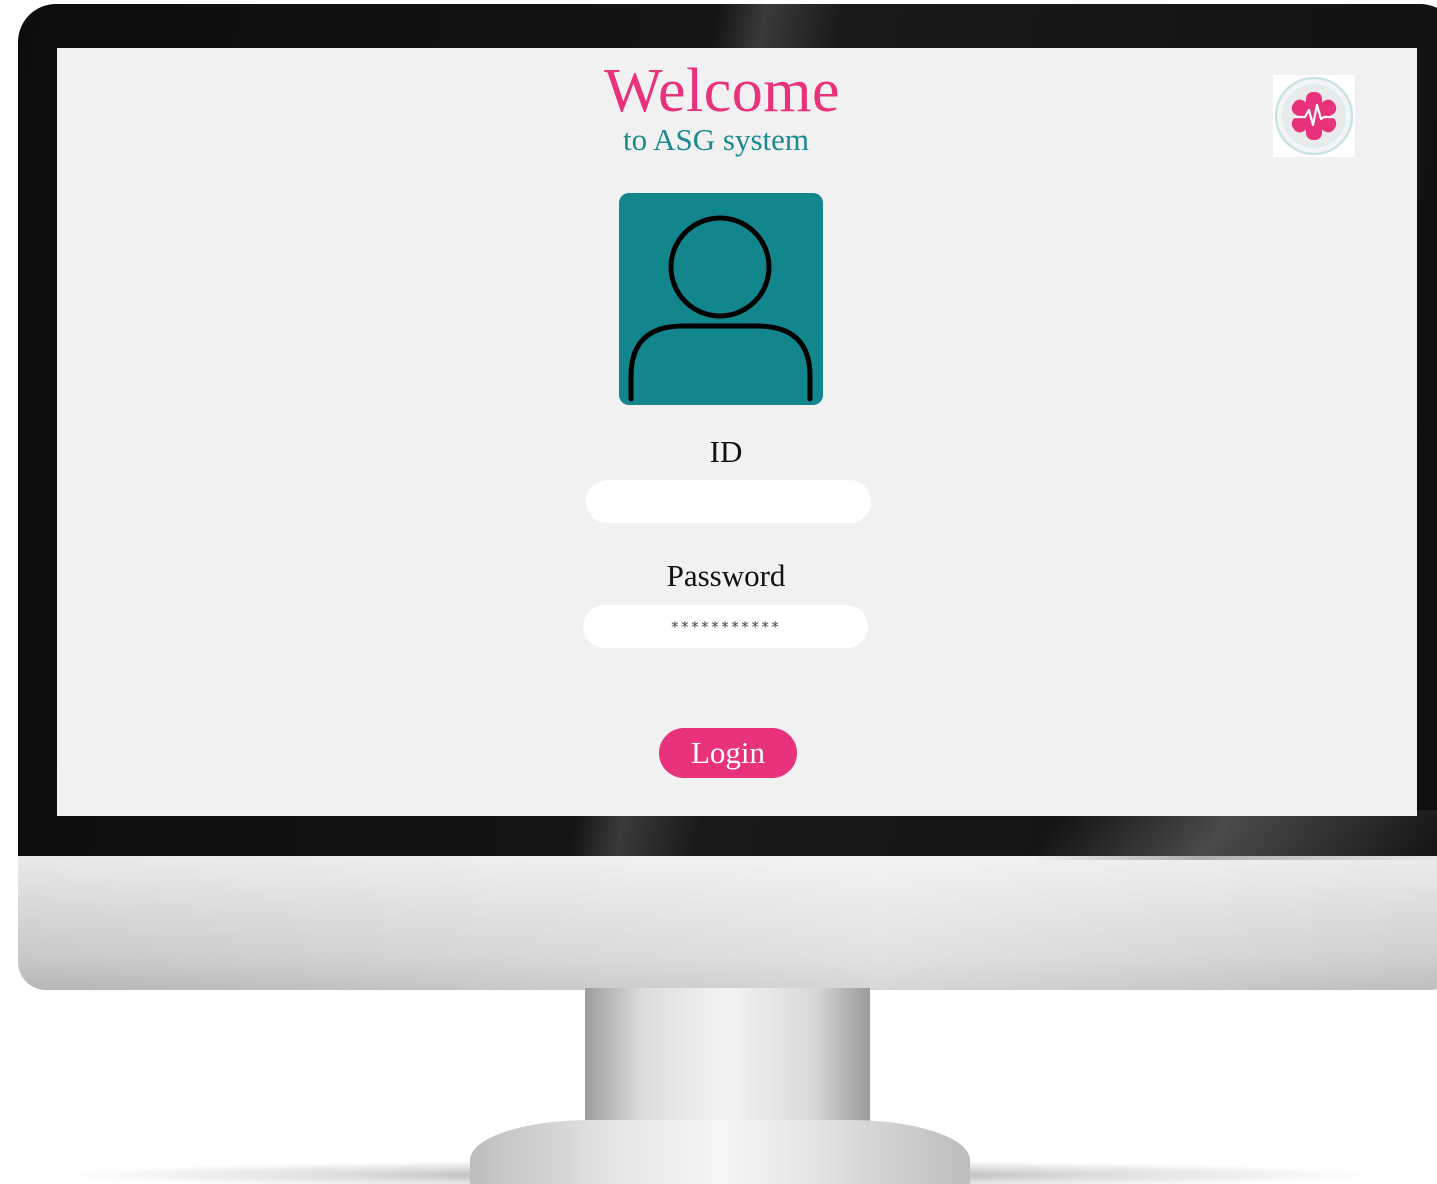 The image size is (1437, 1184). I want to click on id-input, so click(728, 501).